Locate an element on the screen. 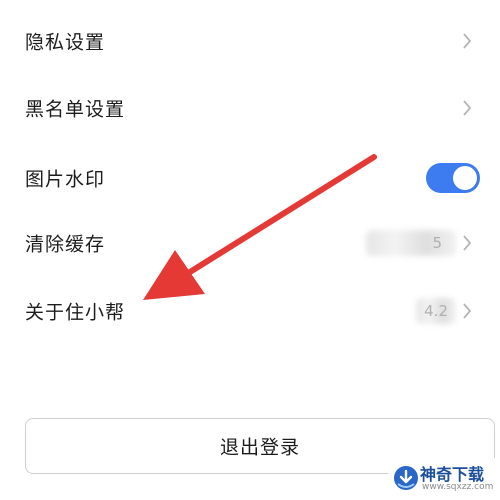 This screenshot has height=500, width=500. image-watermark-toggle is located at coordinates (453, 178).